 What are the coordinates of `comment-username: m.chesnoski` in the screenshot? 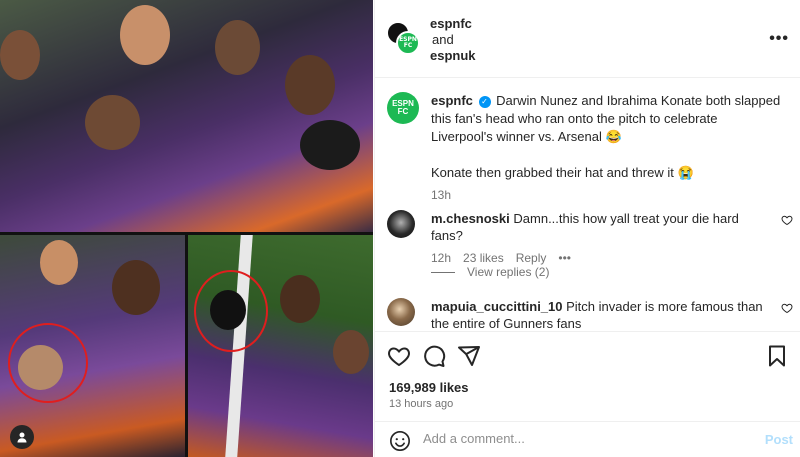 It's located at (470, 218).